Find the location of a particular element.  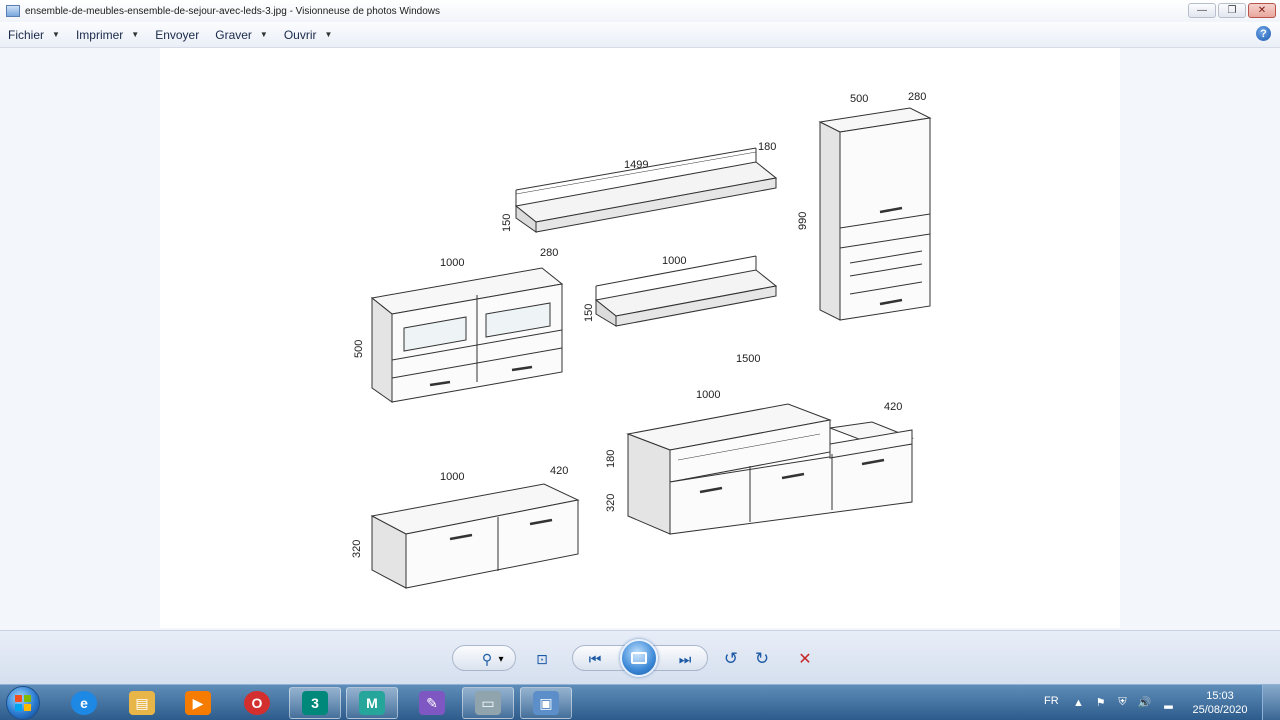

media-player-icon: ▶ is located at coordinates (198, 703).